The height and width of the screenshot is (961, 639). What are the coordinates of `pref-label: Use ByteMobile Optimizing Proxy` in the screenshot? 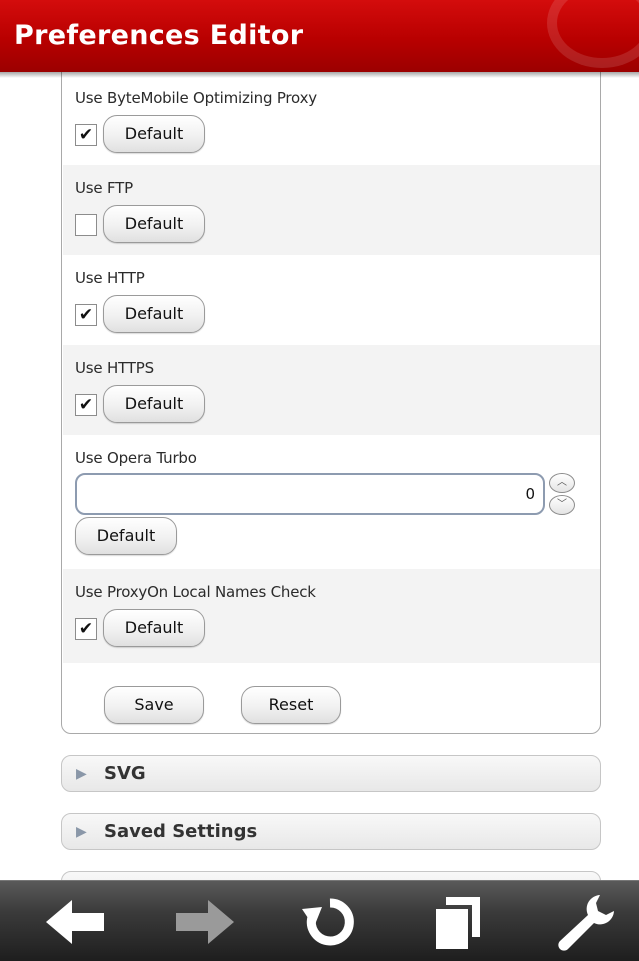 It's located at (196, 98).